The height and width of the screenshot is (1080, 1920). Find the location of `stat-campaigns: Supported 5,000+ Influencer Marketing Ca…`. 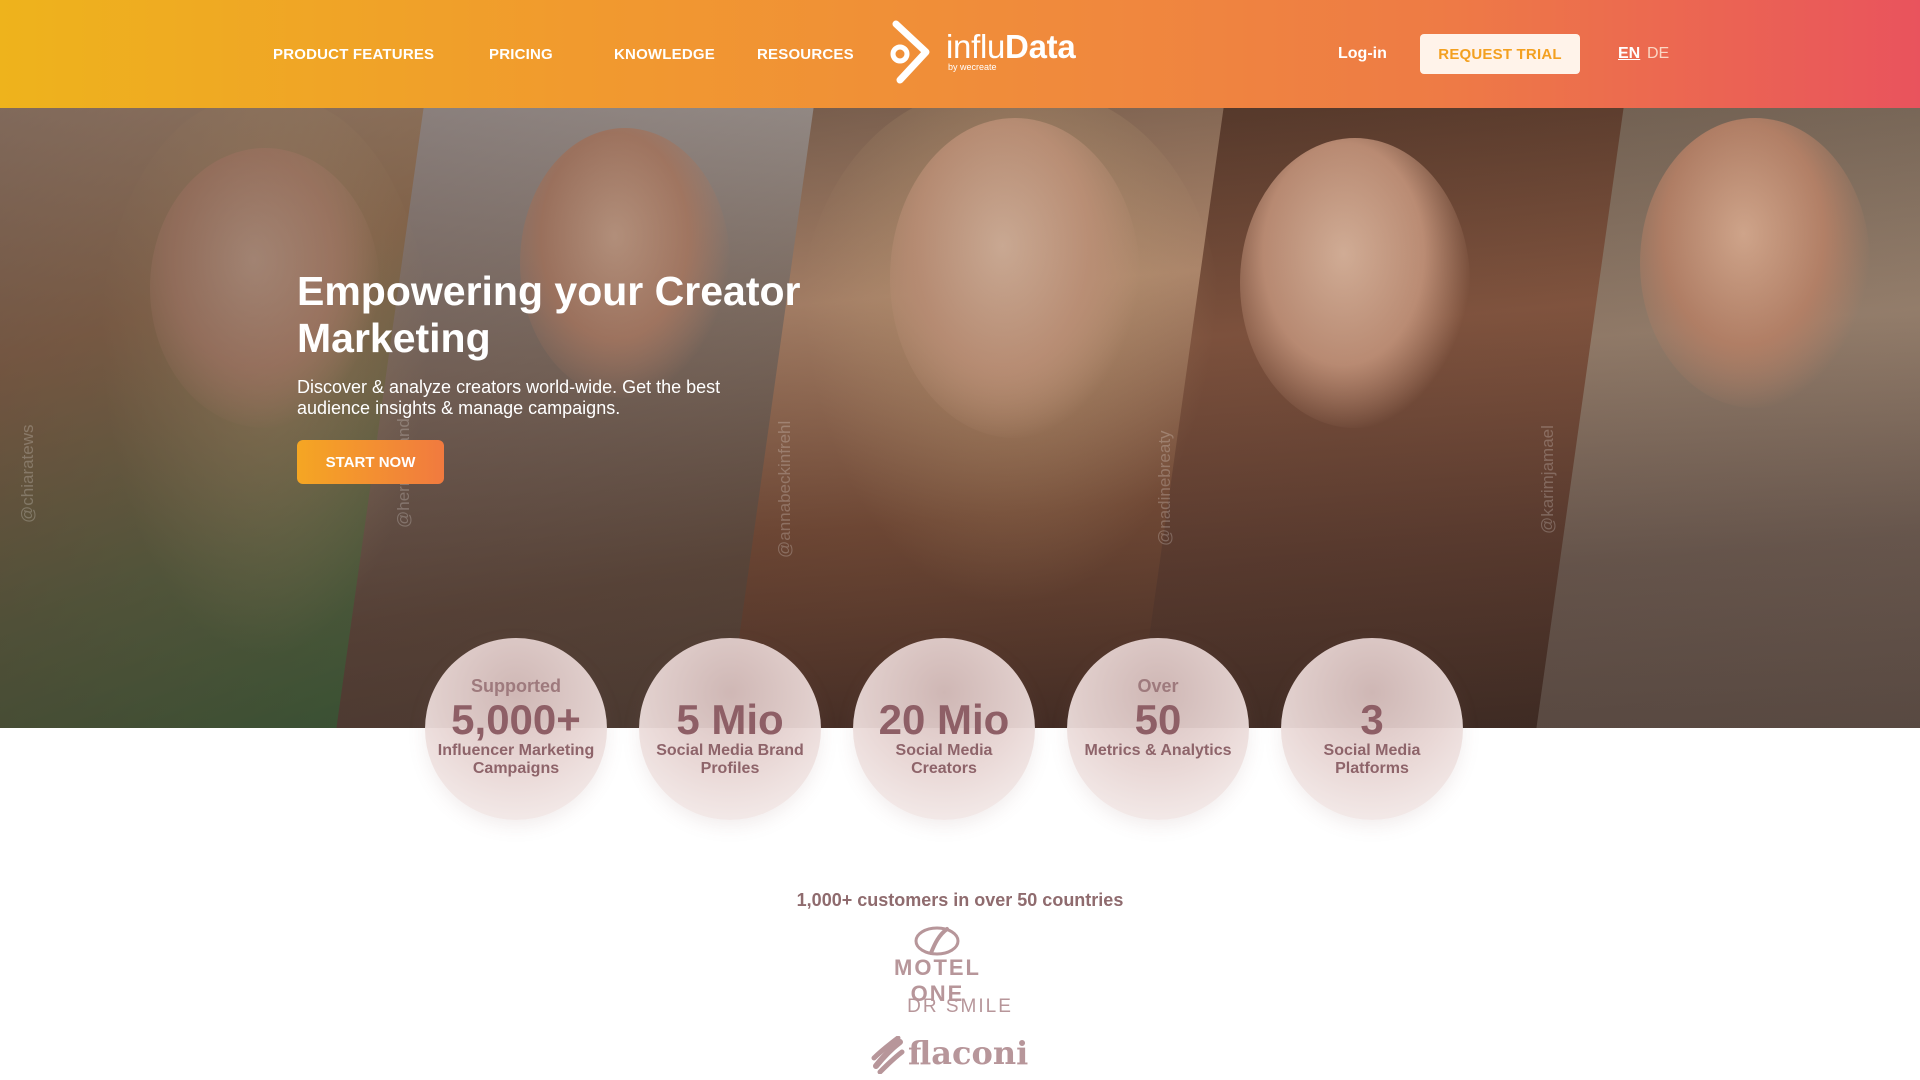

stat-campaigns: Supported 5,000+ Influencer Marketing Ca… is located at coordinates (516, 729).